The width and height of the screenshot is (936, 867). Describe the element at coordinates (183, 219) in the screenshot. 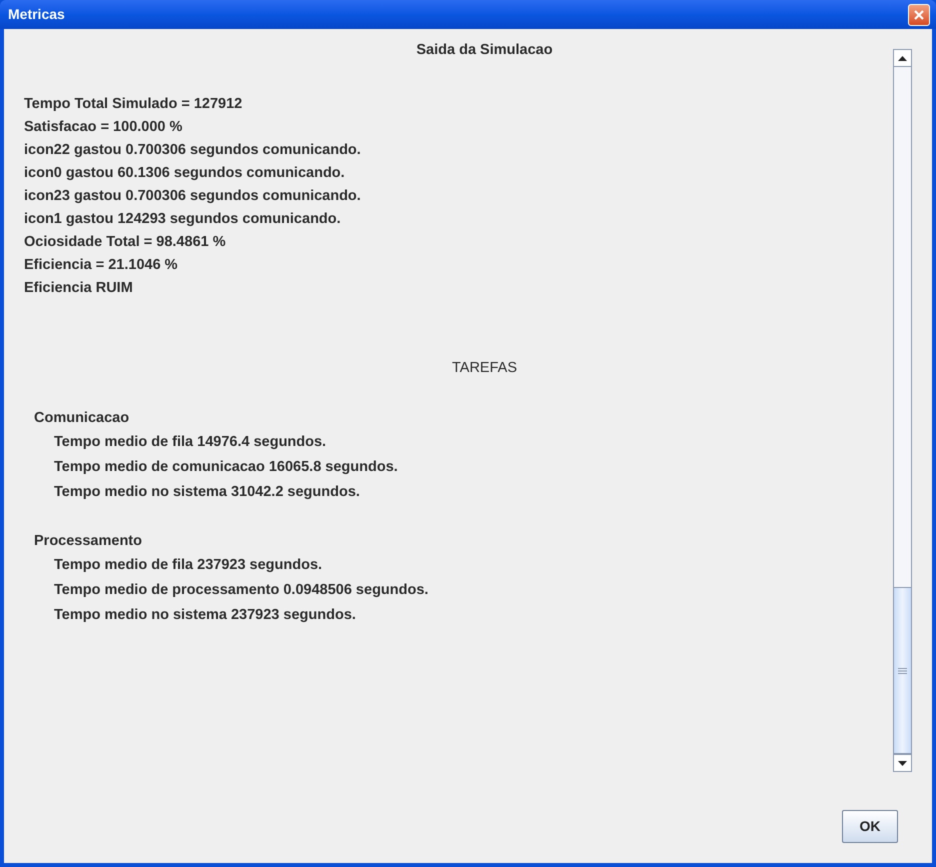

I see `output-line: icon1 gastou 124293 segundos comunicando.` at that location.